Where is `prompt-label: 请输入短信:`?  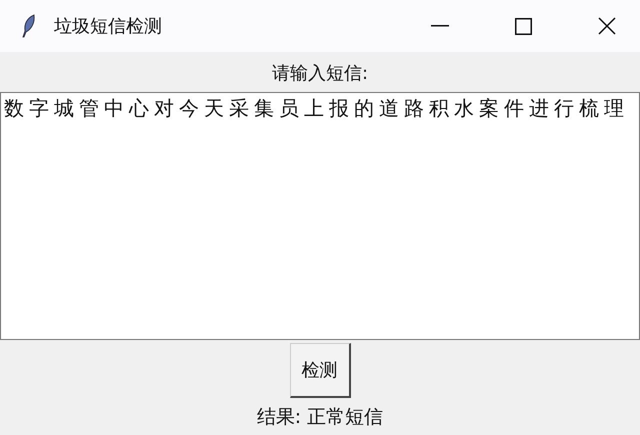
prompt-label: 请输入短信: is located at coordinates (320, 74).